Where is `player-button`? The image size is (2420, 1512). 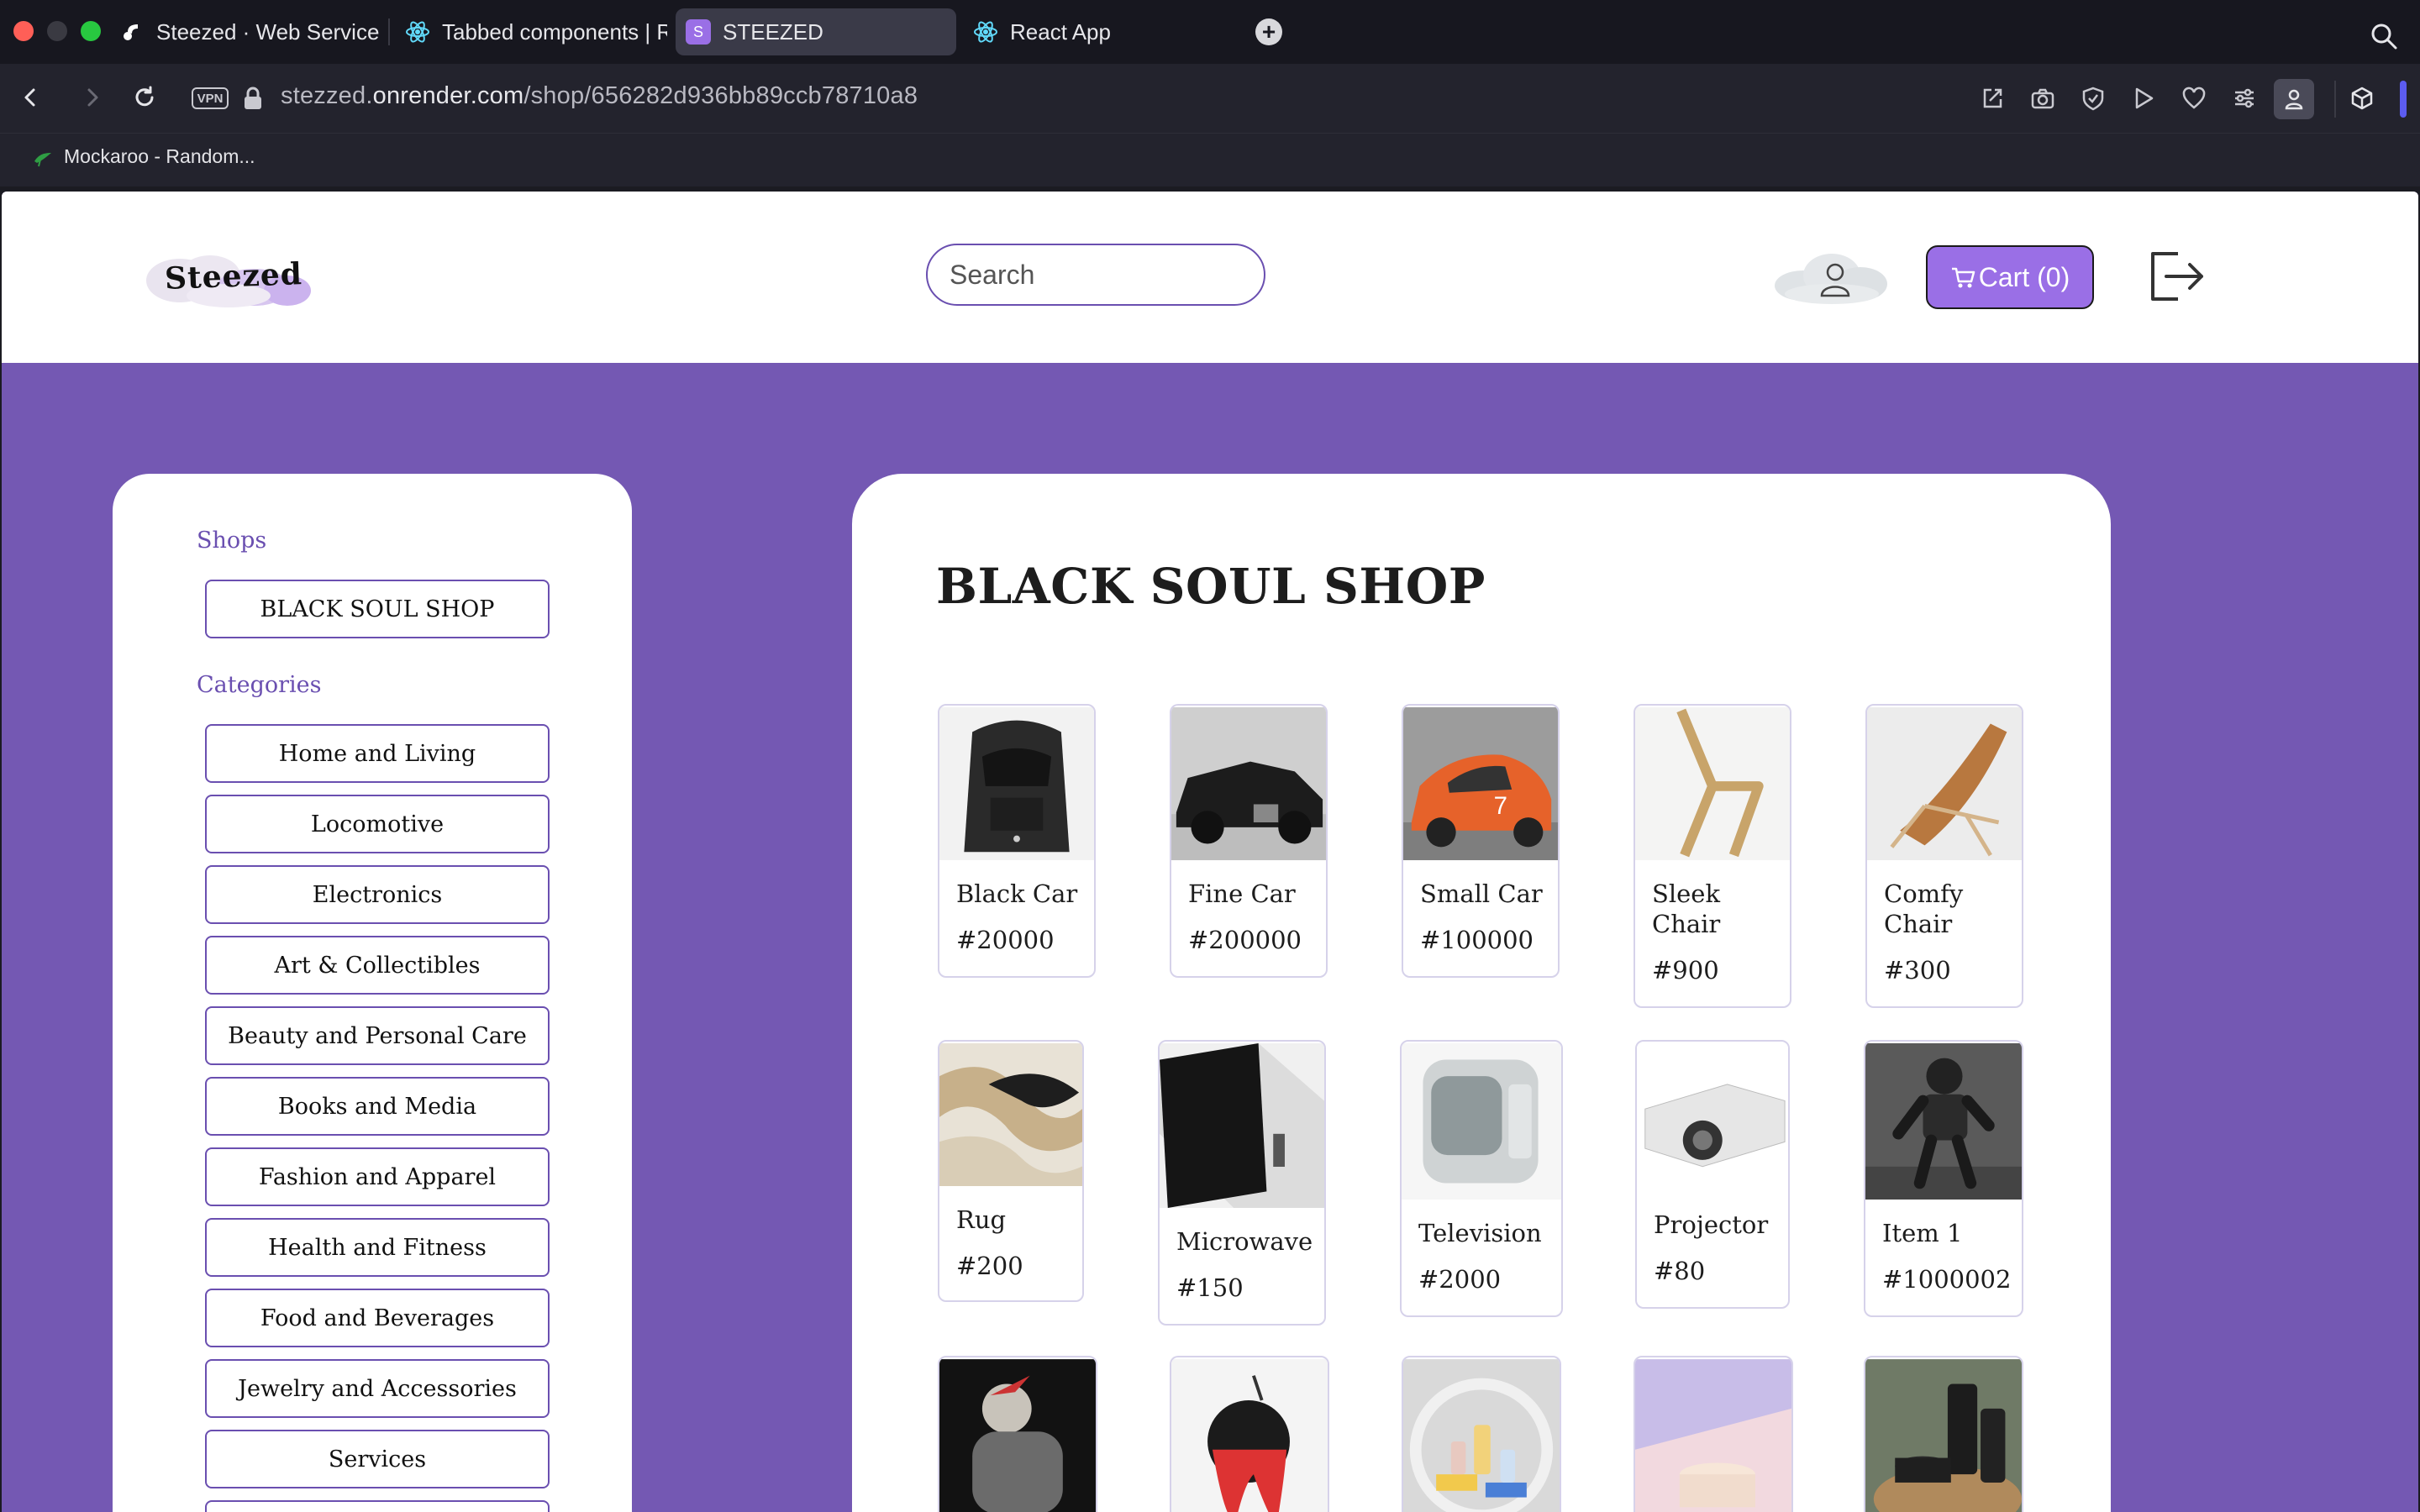
player-button is located at coordinates (2144, 98).